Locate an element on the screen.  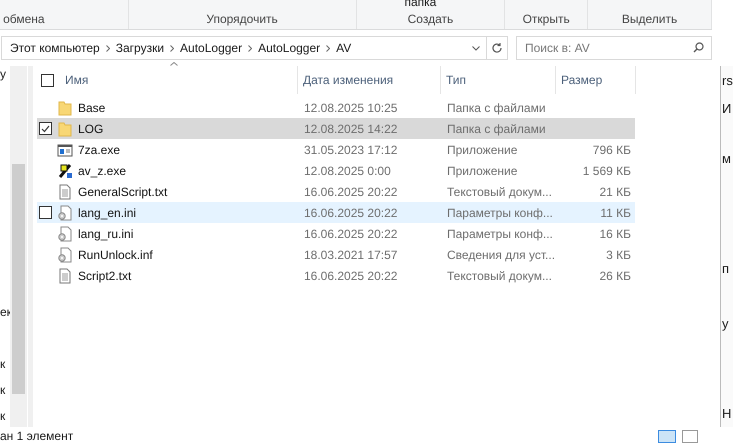
file-name: av_z.exe is located at coordinates (102, 171).